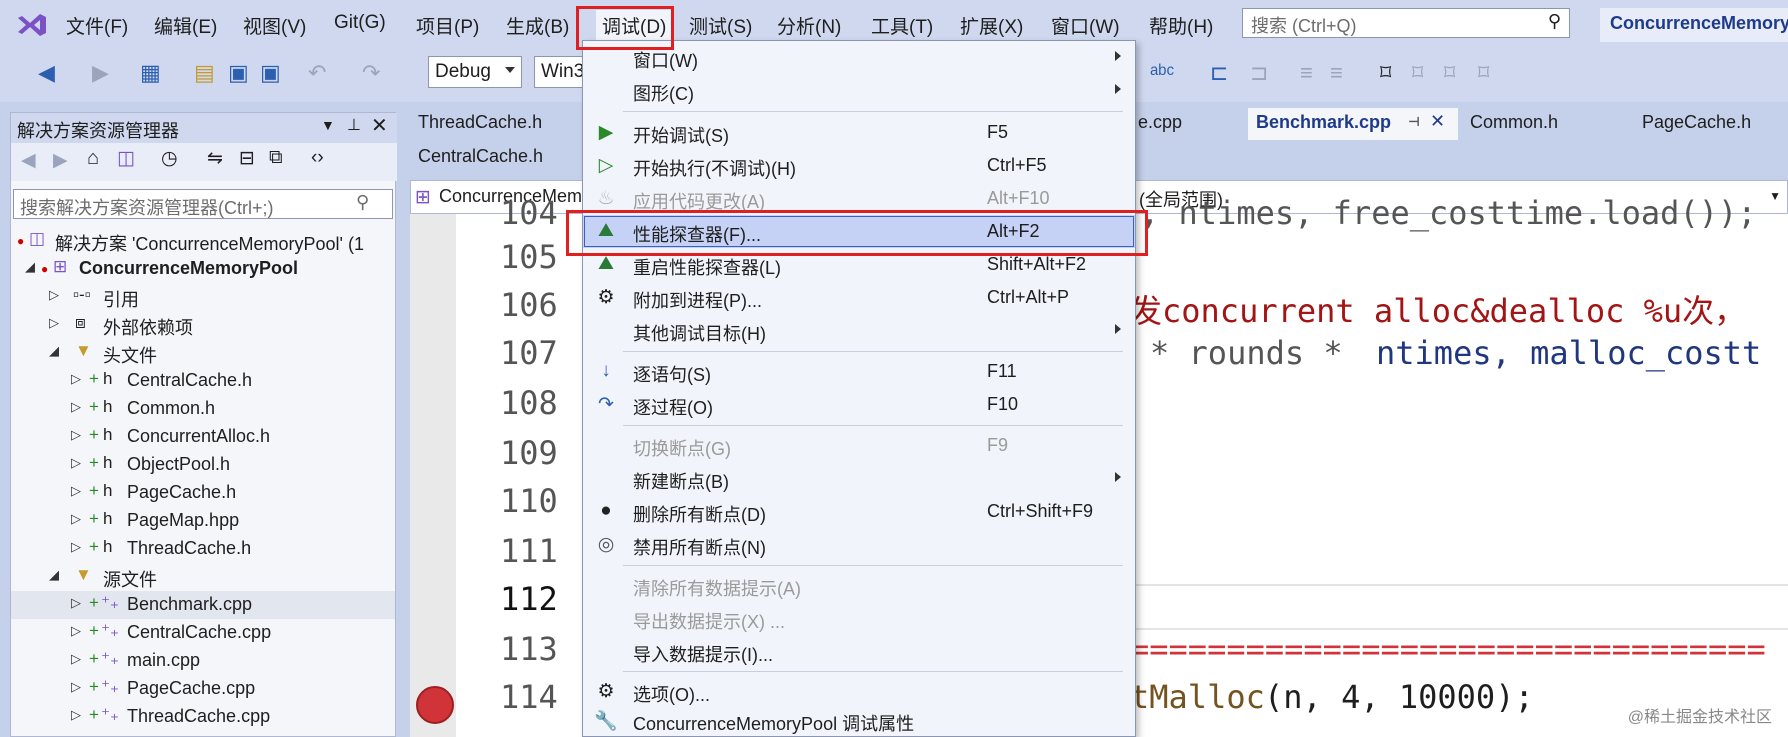  What do you see at coordinates (859, 165) in the screenshot?
I see `menu-item-start-without-debugging: ▷ 开始执行(不调试)(H) Ctrl+F5` at bounding box center [859, 165].